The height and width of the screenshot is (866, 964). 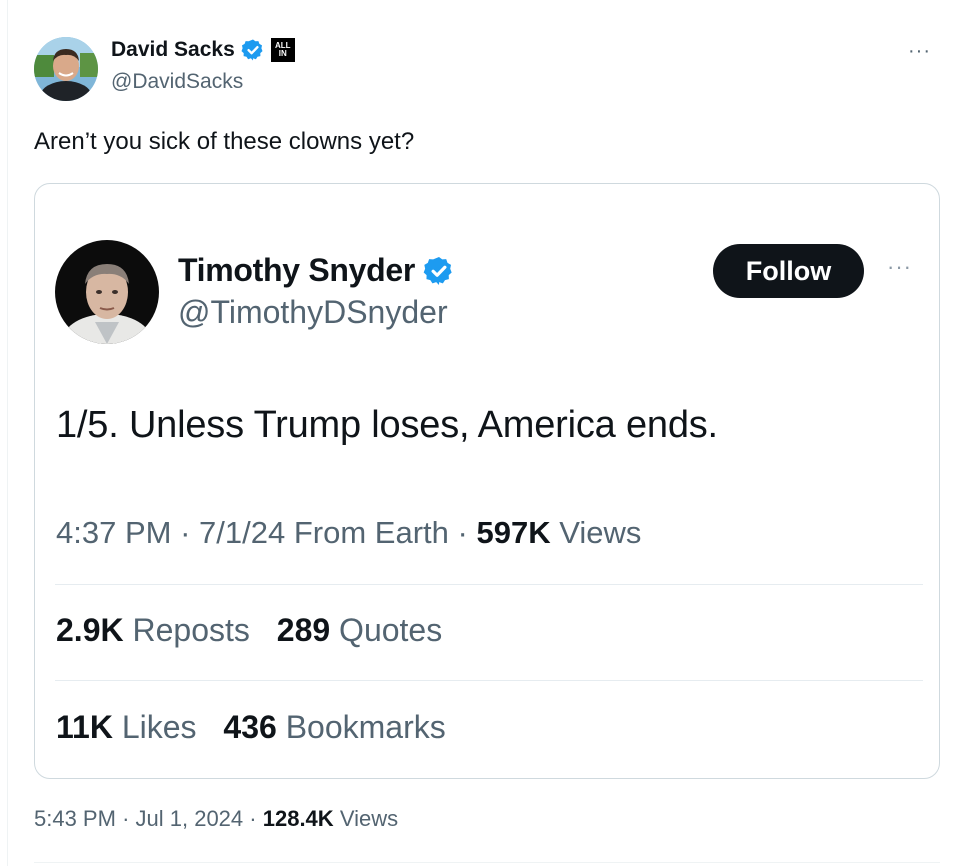 I want to click on quoted-author-name-row: Timothy Snyder, so click(x=316, y=270).